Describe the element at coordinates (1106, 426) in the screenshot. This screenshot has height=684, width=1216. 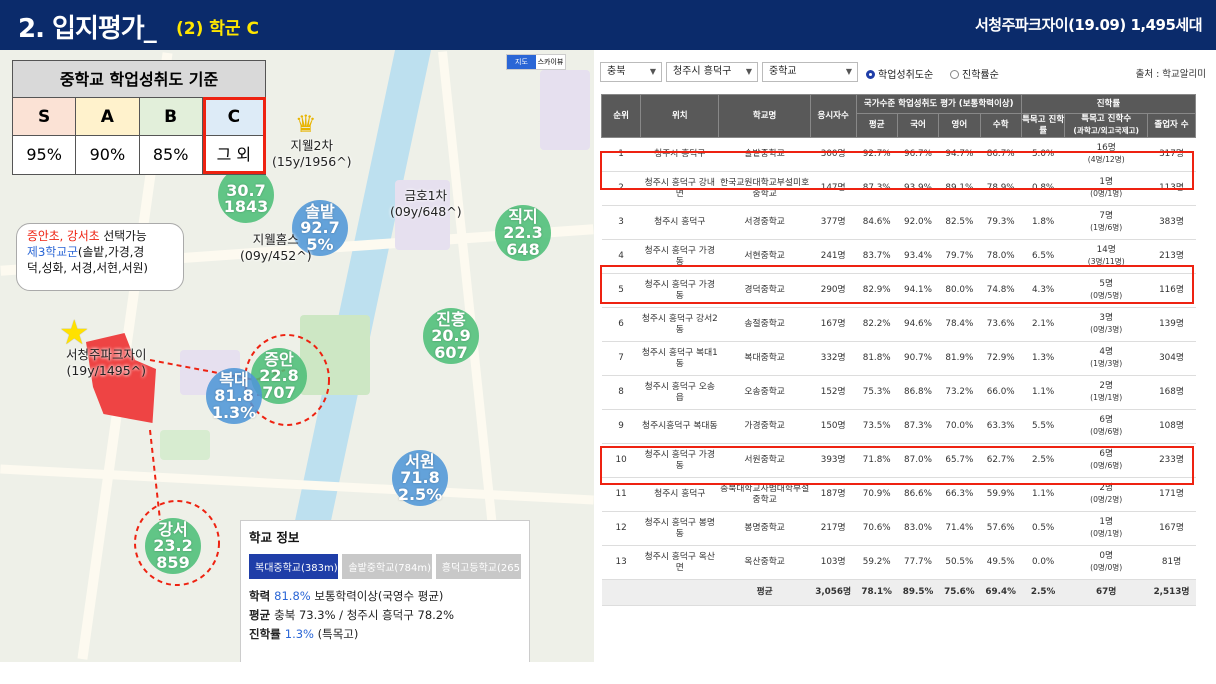
I see `table-cell: 6명 (0명/6명)` at that location.